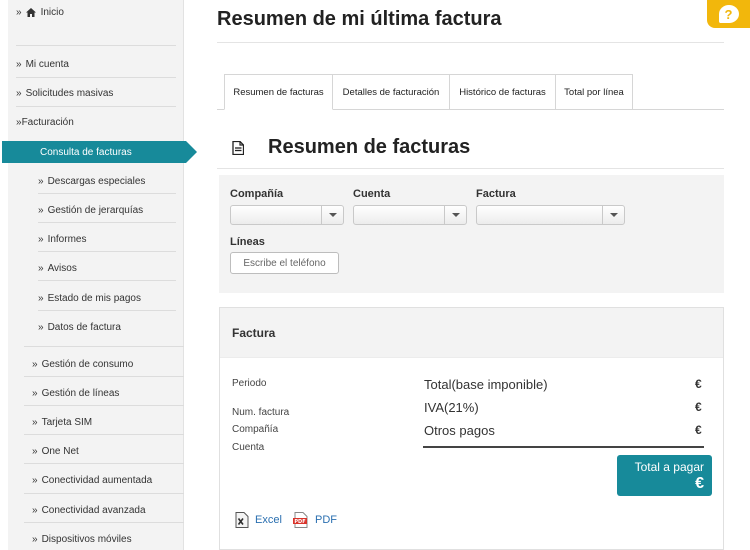  I want to click on phone-input, so click(284, 263).